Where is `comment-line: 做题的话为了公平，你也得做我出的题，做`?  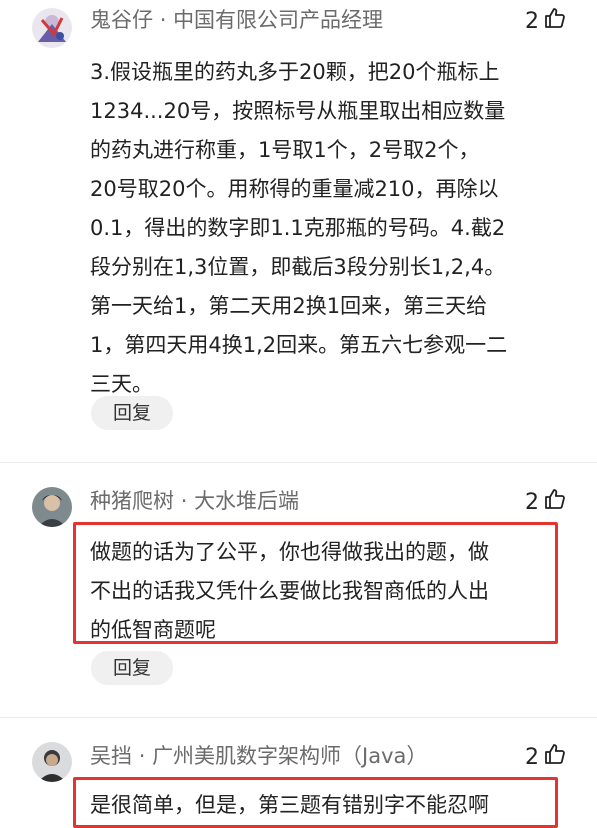
comment-line: 做题的话为了公平，你也得做我出的题，做 is located at coordinates (289, 552).